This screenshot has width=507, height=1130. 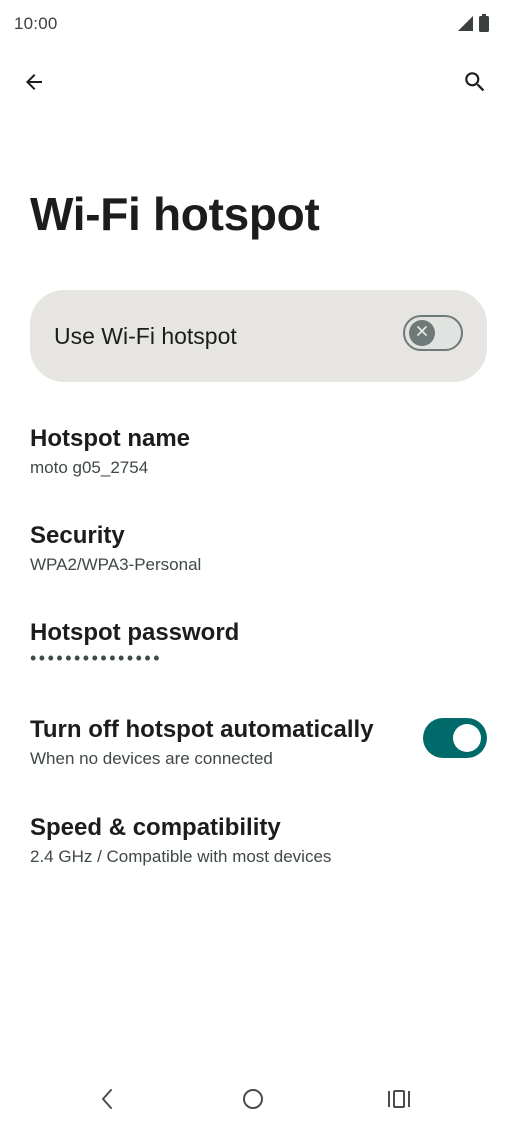 What do you see at coordinates (135, 632) in the screenshot?
I see `pref-title: Hotspot password` at bounding box center [135, 632].